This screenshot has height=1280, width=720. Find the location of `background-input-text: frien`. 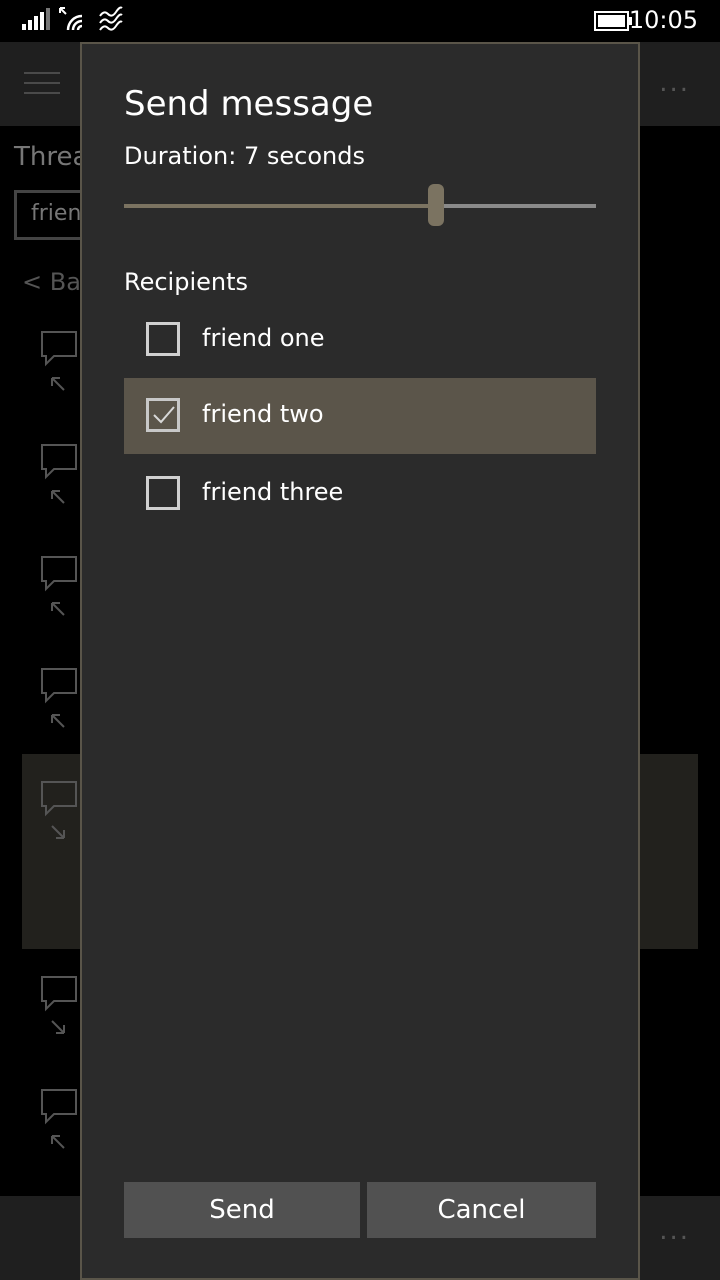

background-input-text: frien is located at coordinates (56, 213).